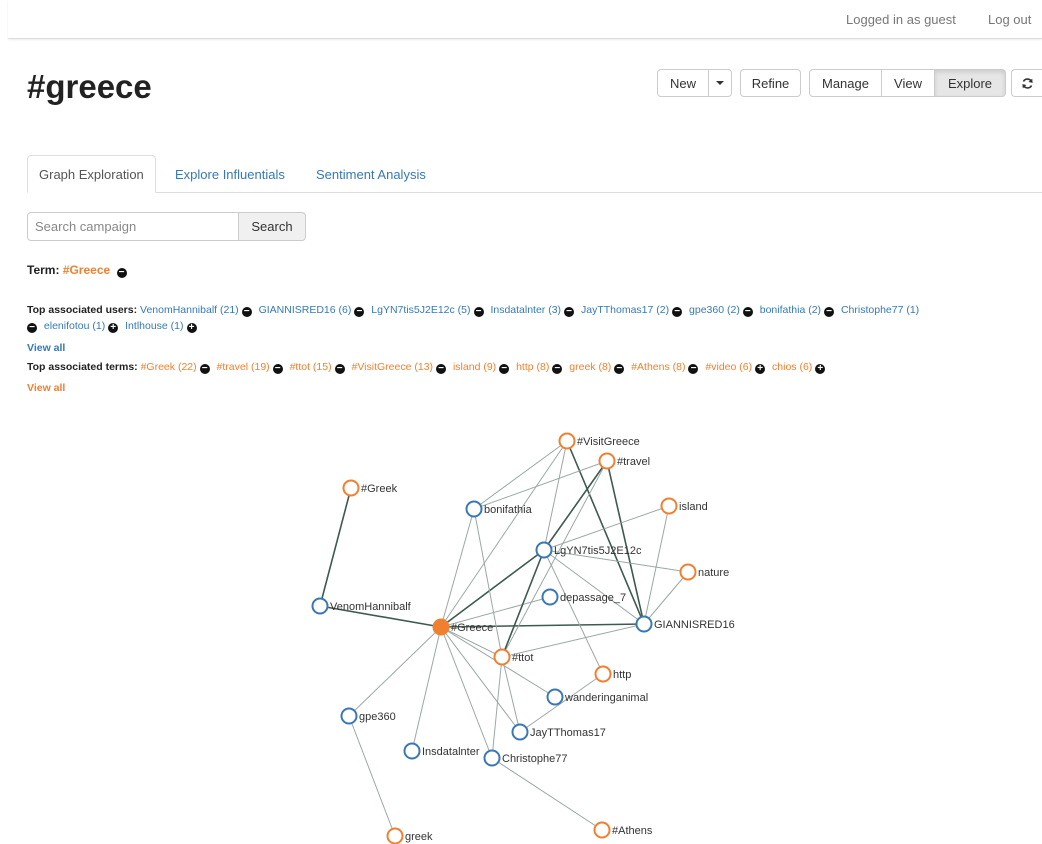 Image resolution: width=1042 pixels, height=844 pixels. I want to click on graph-node-greek: greek, so click(410, 835).